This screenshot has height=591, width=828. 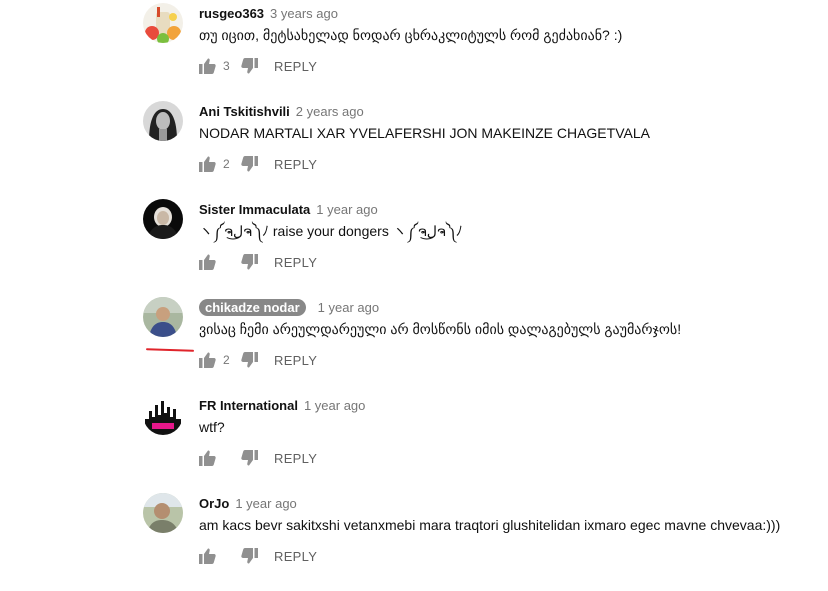 I want to click on author-name: OrJo, so click(x=214, y=503).